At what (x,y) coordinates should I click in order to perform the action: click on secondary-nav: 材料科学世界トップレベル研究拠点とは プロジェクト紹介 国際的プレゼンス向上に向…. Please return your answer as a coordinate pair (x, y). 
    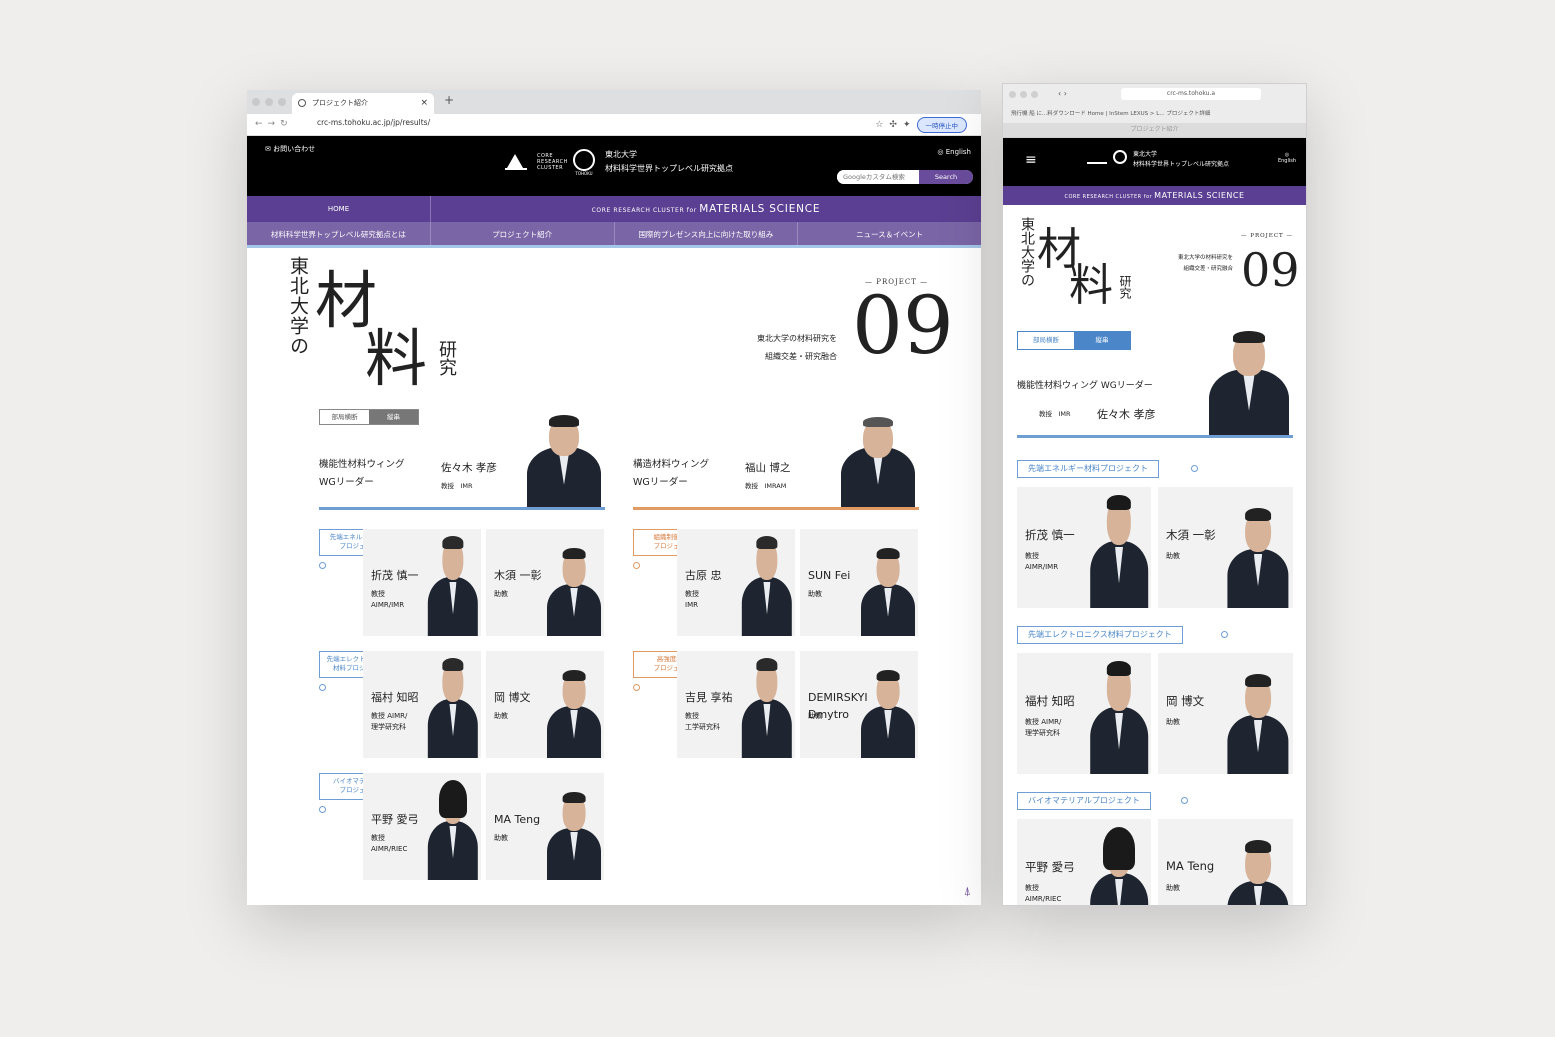
    Looking at the image, I should click on (614, 235).